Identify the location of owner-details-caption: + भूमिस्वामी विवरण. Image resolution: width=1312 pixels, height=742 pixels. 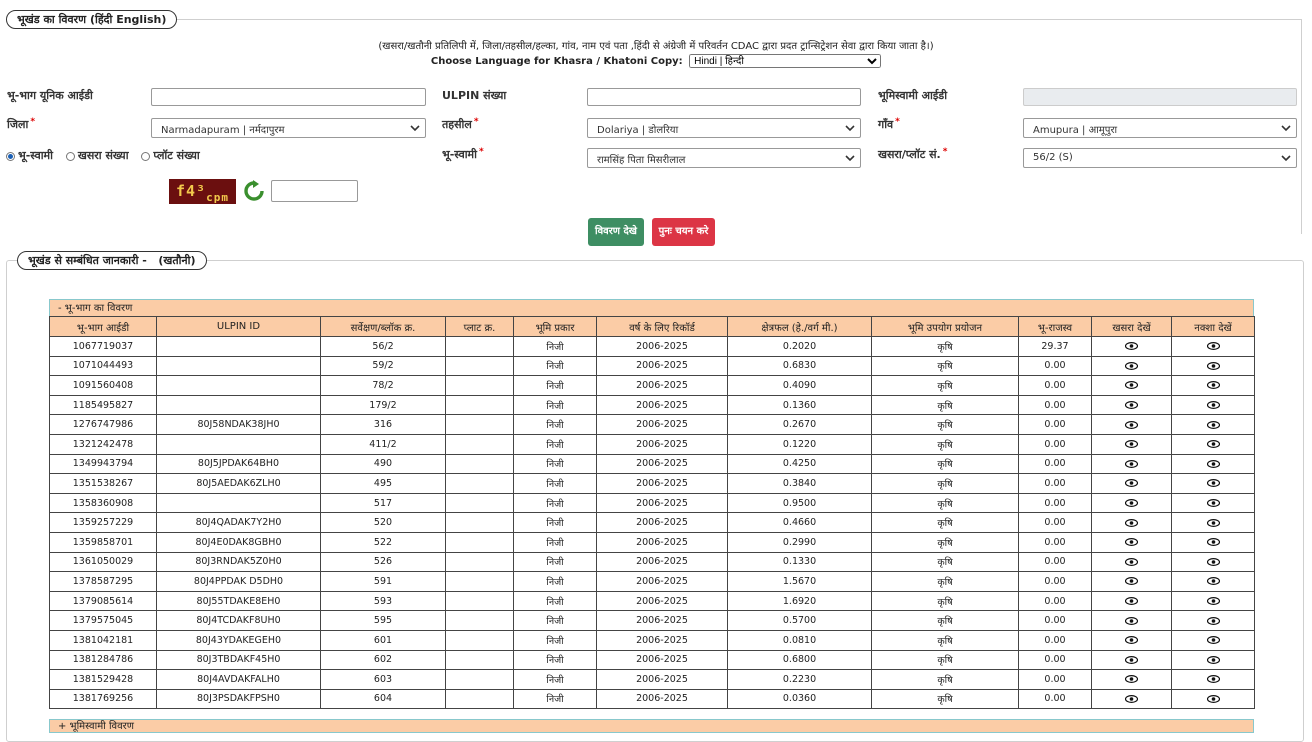
(651, 726).